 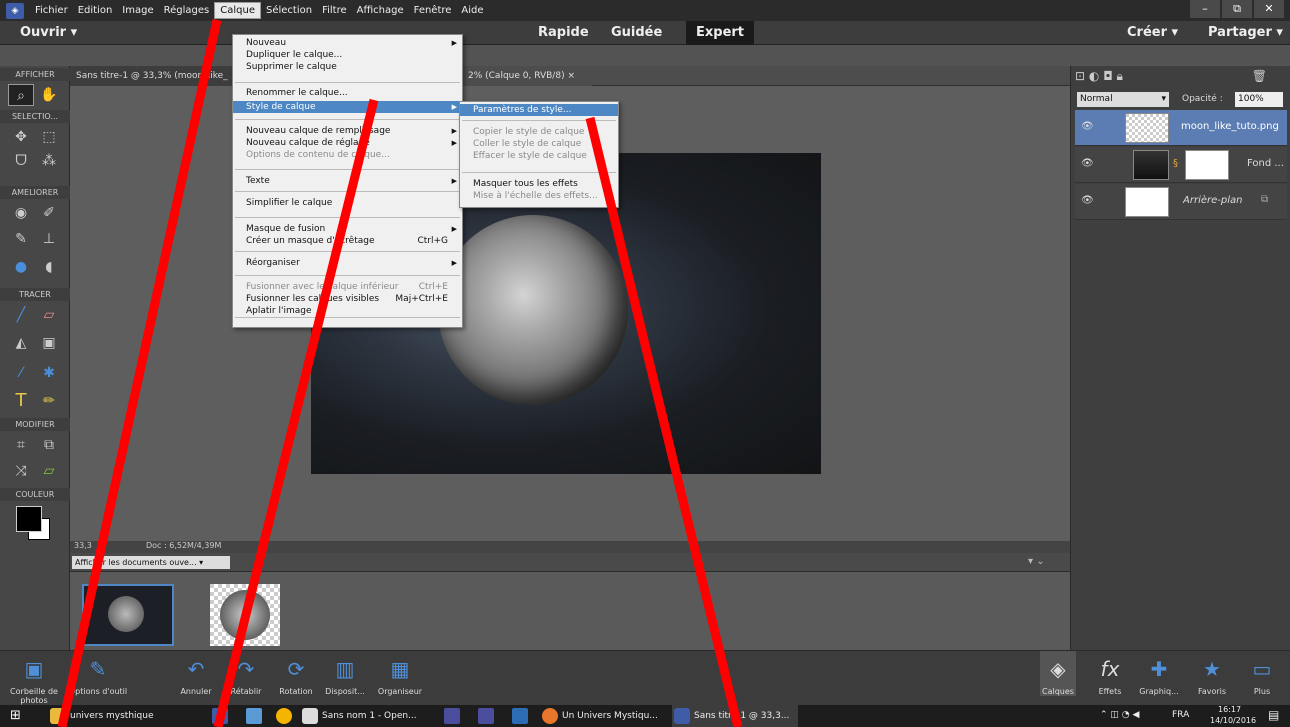 I want to click on effects-button: fx Effets, so click(x=1110, y=673).